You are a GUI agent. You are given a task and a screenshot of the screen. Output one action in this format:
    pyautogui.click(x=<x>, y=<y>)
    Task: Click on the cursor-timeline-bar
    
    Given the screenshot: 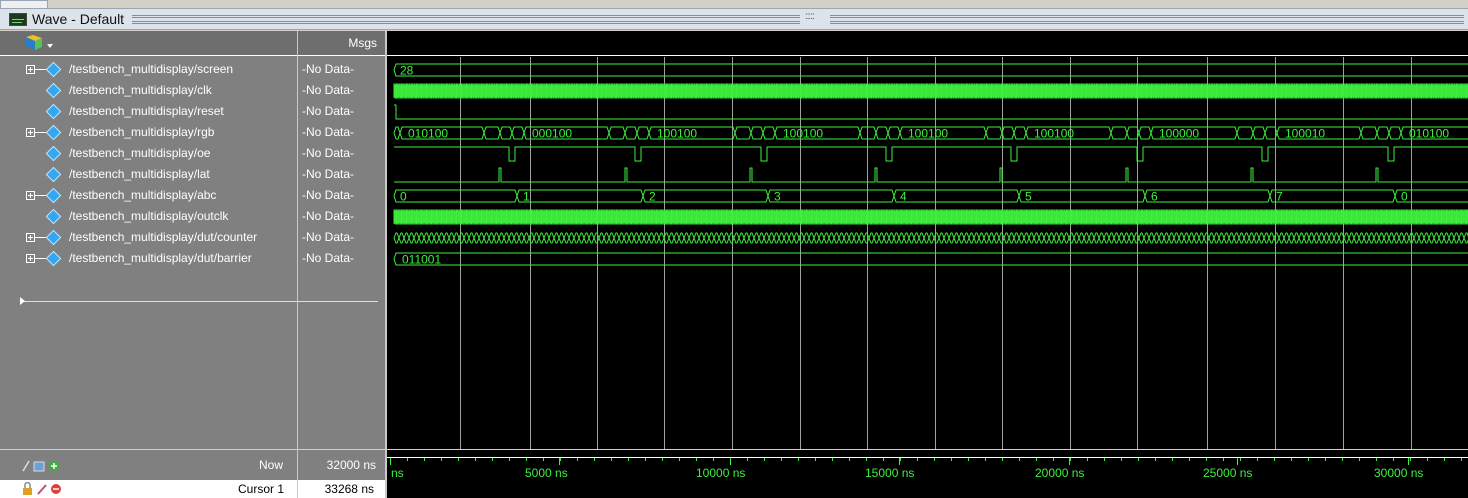 What is the action you would take?
    pyautogui.click(x=927, y=489)
    